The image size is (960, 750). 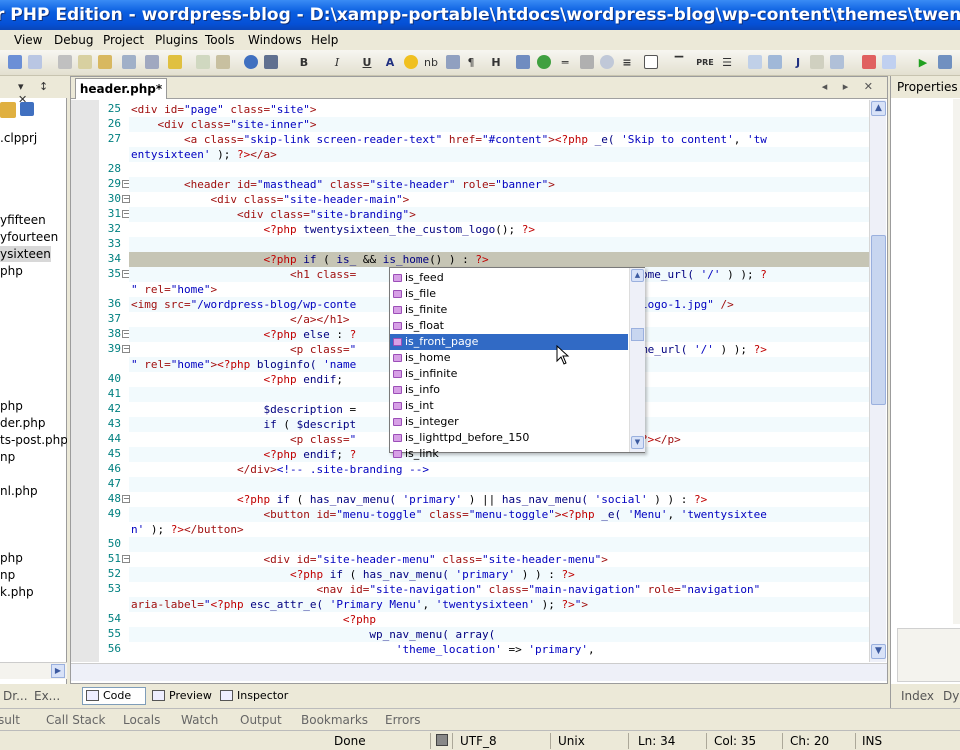 I want to click on autocomplete-item: is_int, so click(x=509, y=406).